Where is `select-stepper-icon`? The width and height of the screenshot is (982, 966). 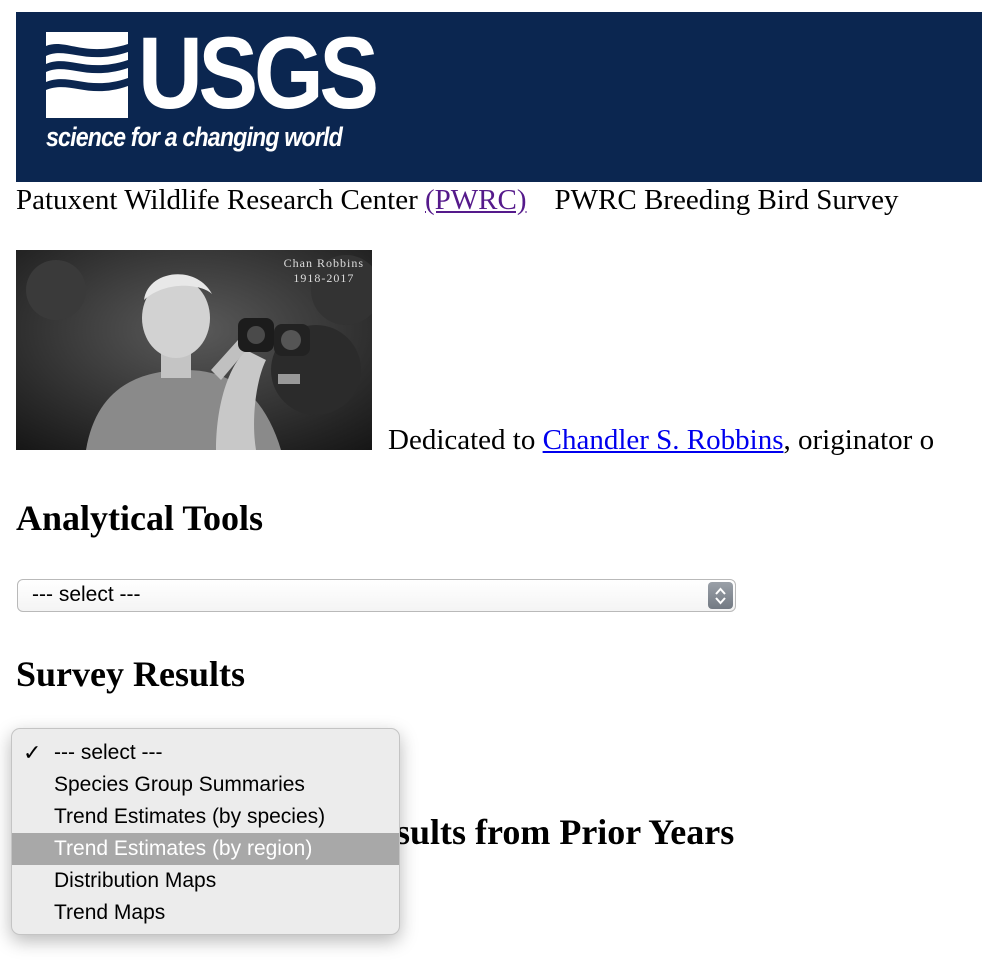 select-stepper-icon is located at coordinates (720, 595).